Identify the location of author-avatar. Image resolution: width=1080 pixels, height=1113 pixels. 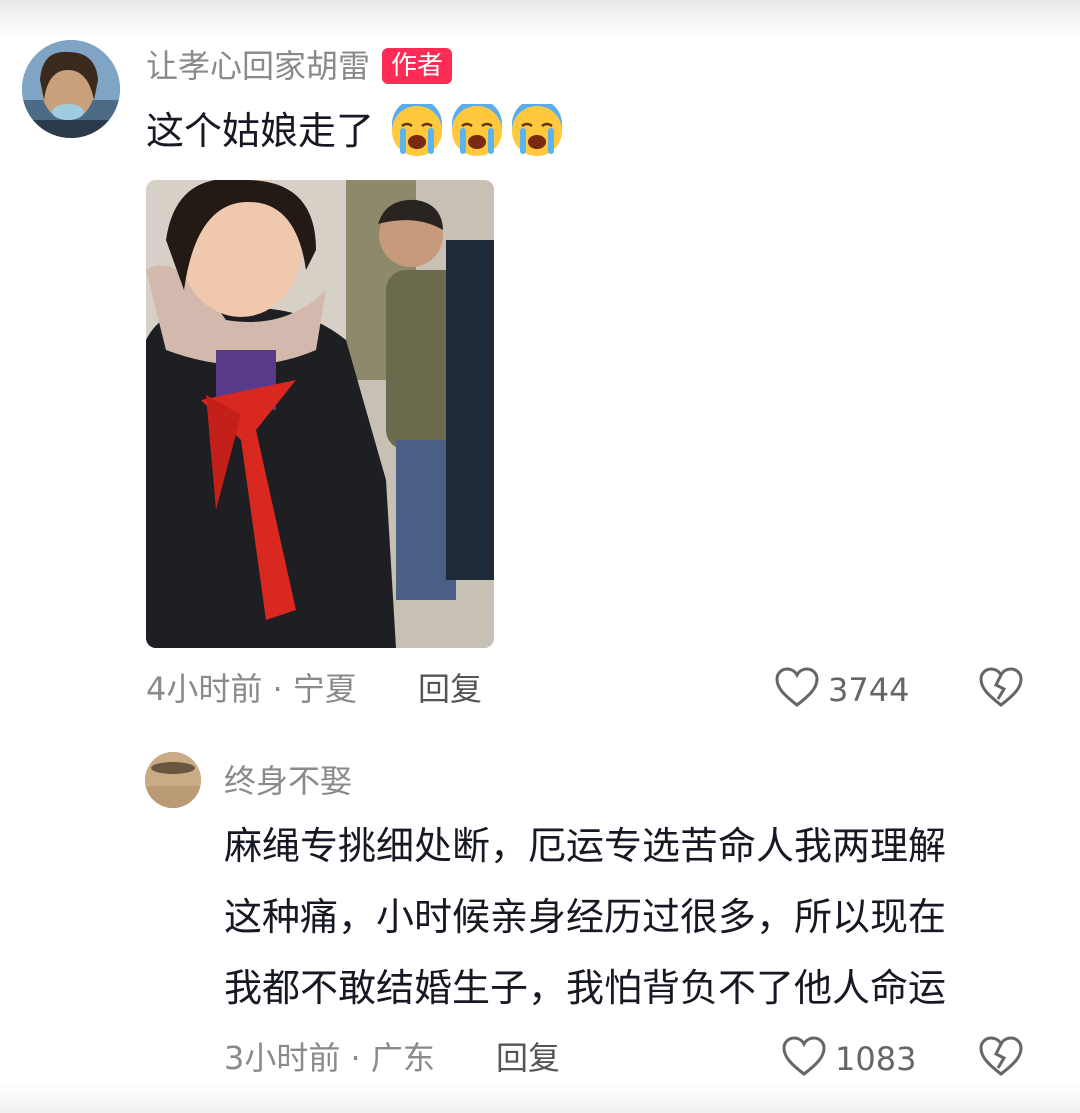
(71, 89).